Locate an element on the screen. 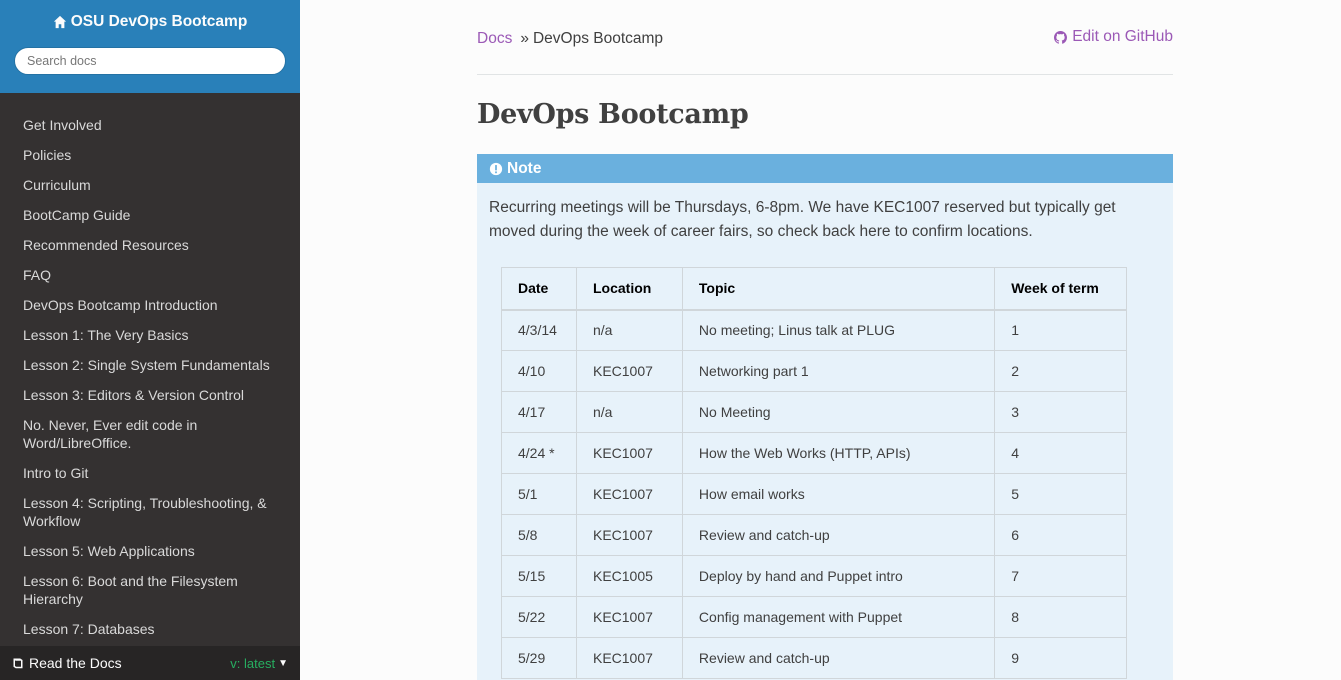  rtd-label-group: Read the Docs is located at coordinates (67, 663).